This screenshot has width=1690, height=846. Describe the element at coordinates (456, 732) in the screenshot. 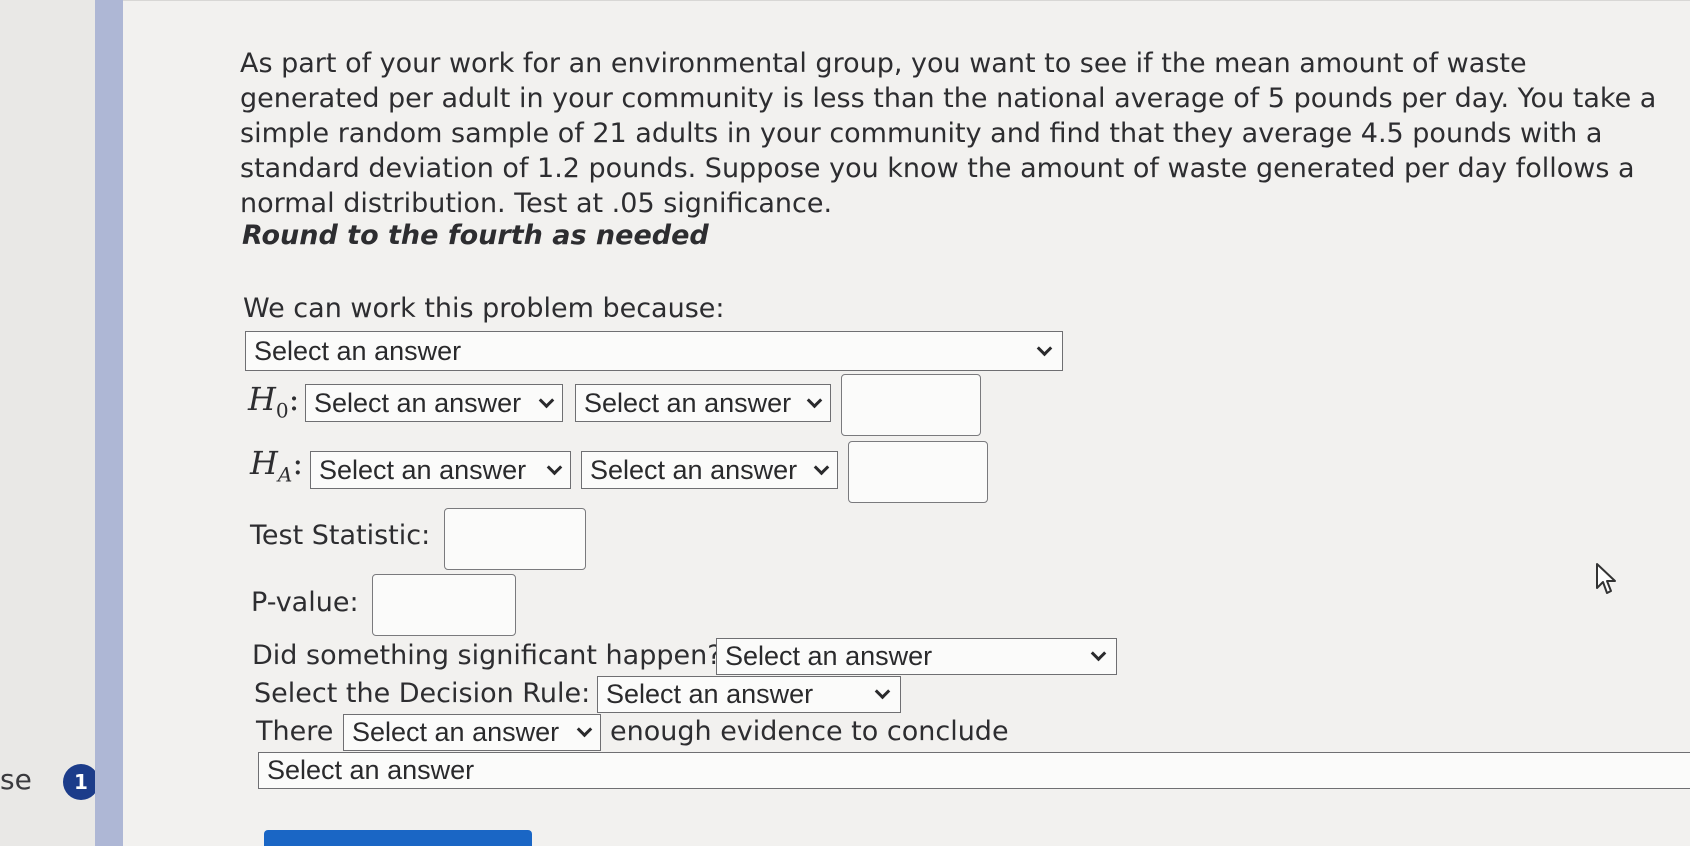

I see `evidence-select-value: Select an answer` at that location.